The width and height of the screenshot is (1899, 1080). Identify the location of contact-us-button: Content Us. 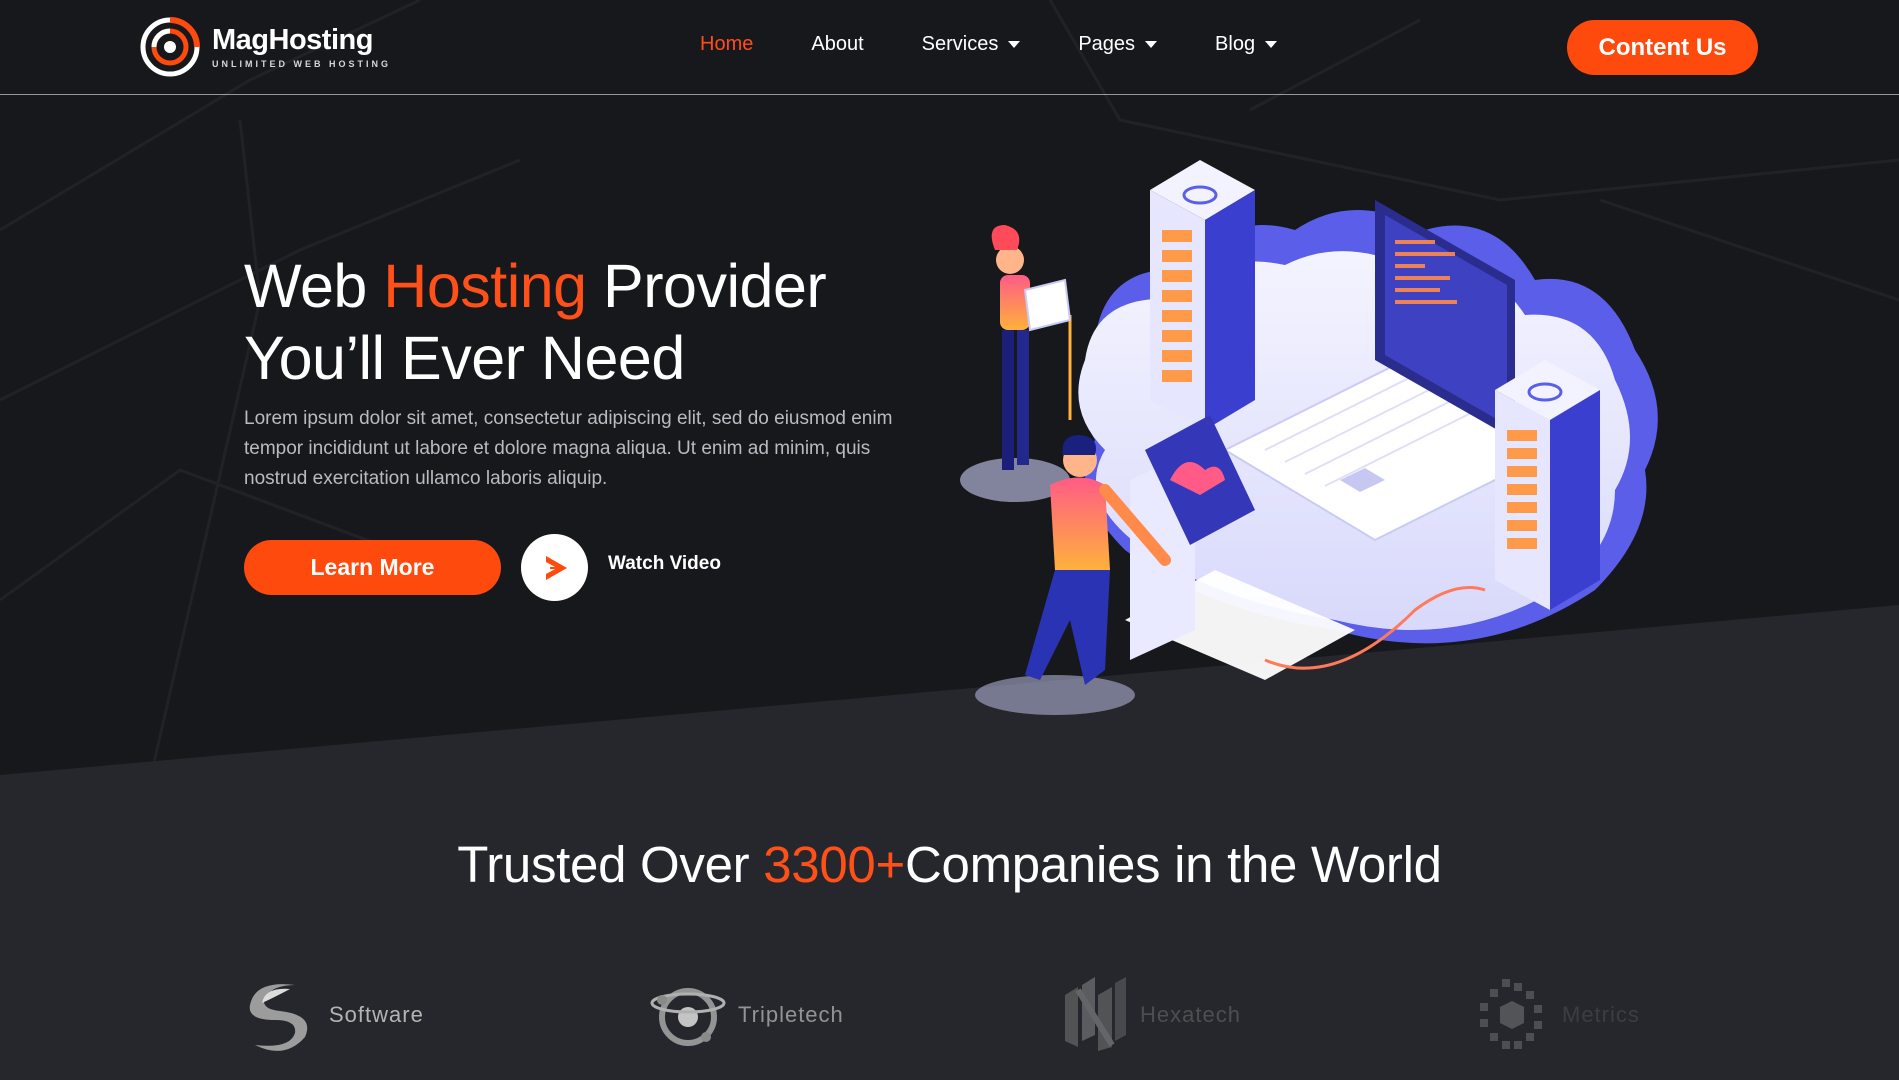
(1662, 47).